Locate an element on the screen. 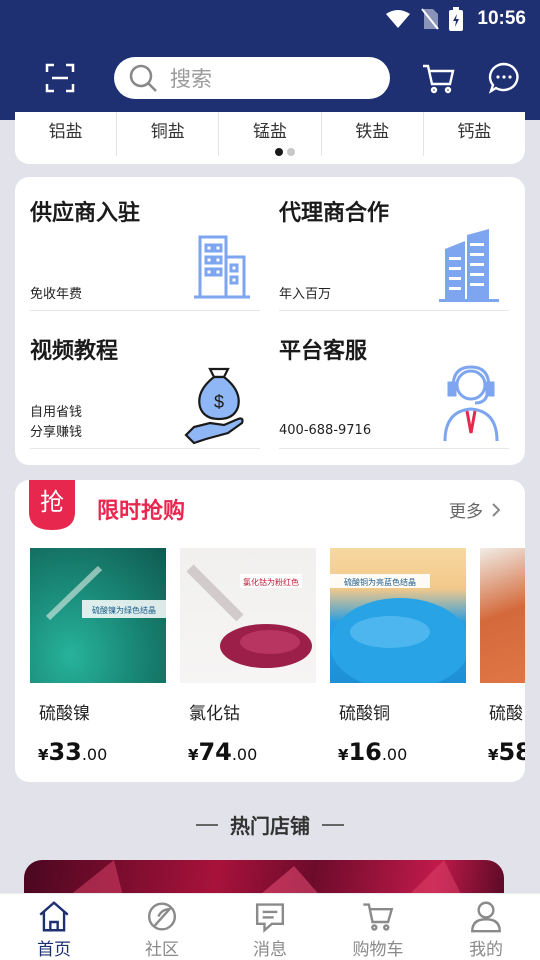  top-bar: 10:56 搜索 is located at coordinates (270, 60).